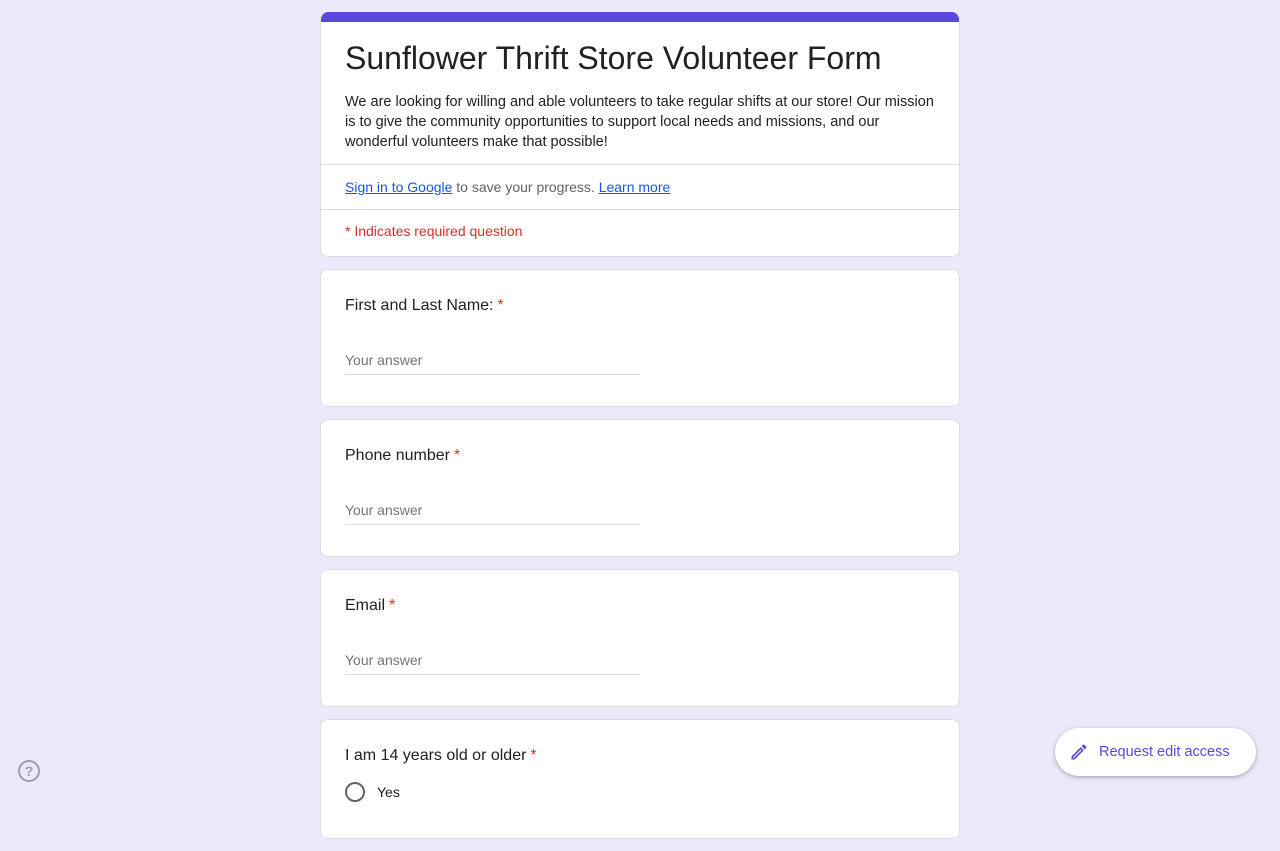 This screenshot has height=851, width=1280. I want to click on signin-text: to save your progress., so click(525, 187).